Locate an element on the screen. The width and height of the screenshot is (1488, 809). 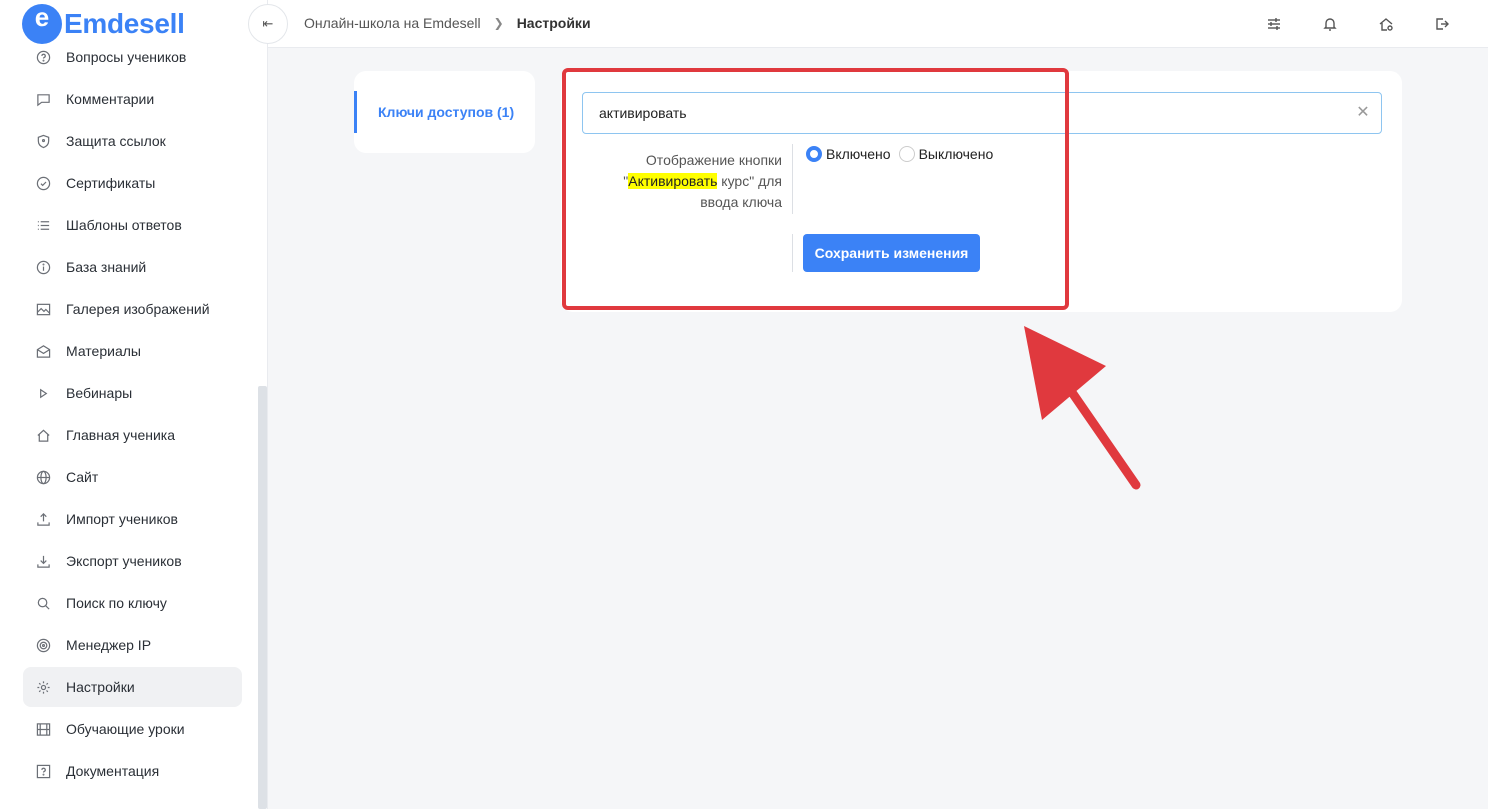
settings-tabs: Ключи доступов (1) is located at coordinates (444, 112).